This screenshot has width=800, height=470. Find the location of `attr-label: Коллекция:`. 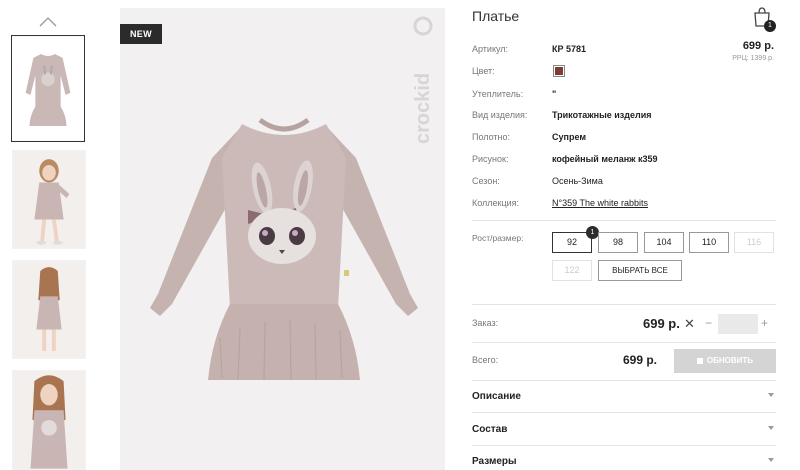

attr-label: Коллекция: is located at coordinates (496, 203).